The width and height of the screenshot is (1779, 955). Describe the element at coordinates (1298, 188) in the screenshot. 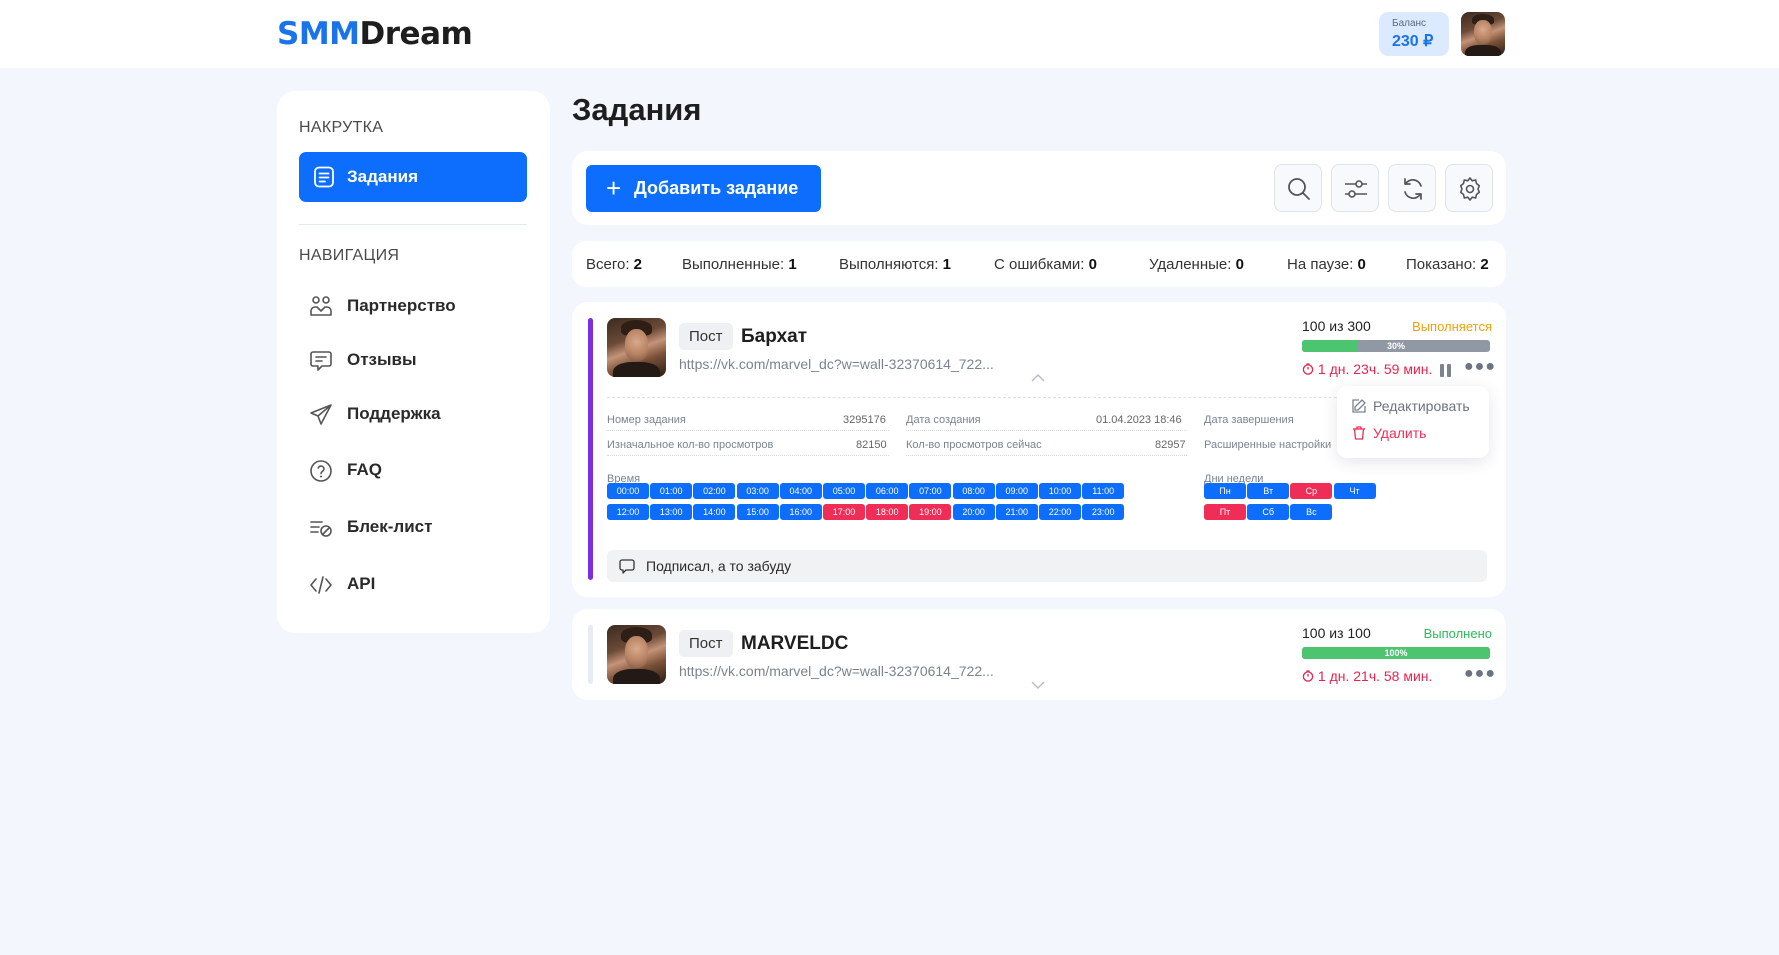

I see `search-button` at that location.